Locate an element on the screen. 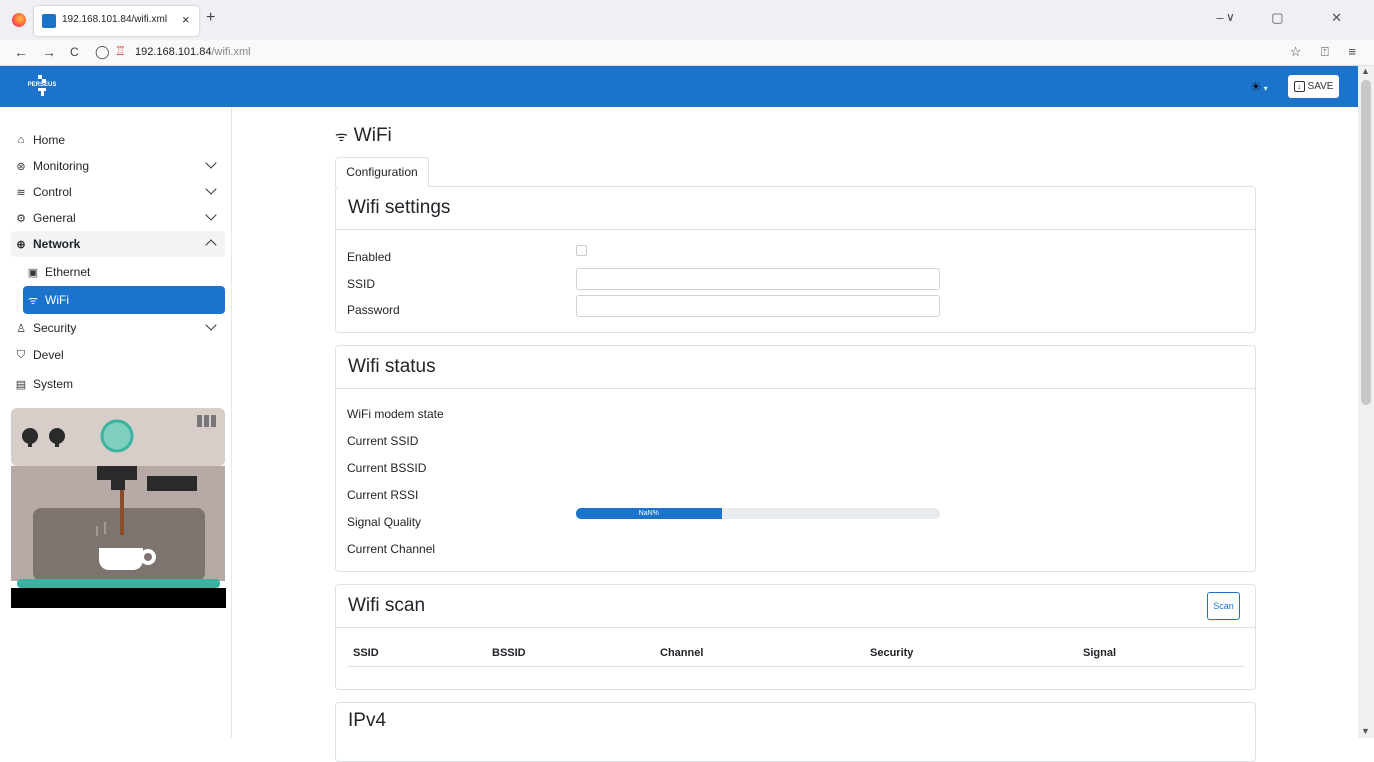  shield-icon: ◯ is located at coordinates (102, 52).